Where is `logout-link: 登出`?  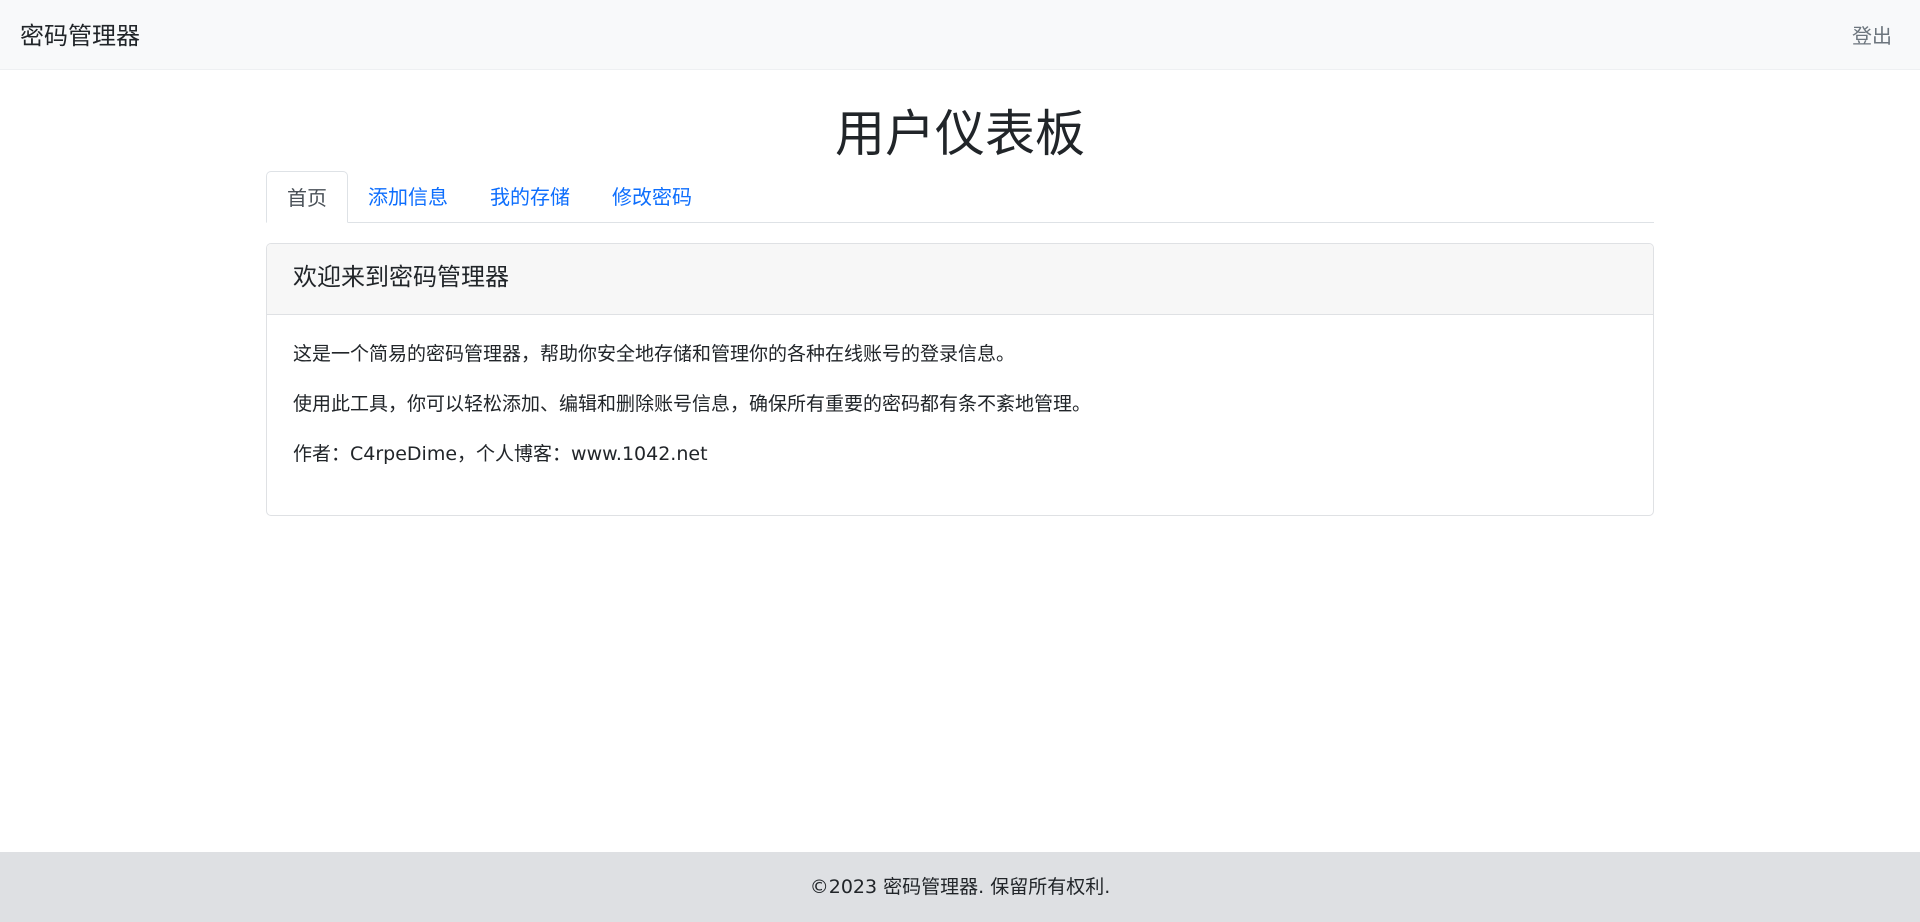
logout-link: 登出 is located at coordinates (1872, 36).